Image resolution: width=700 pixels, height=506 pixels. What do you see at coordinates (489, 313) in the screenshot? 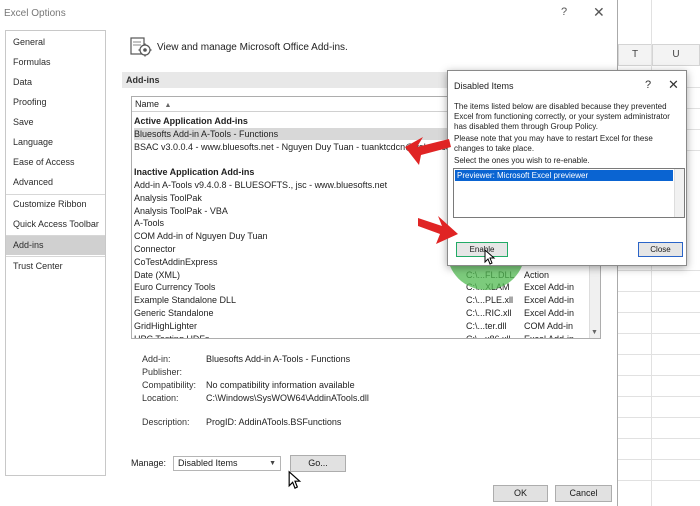
I see `add-in-location: C:\...RIC.xll` at bounding box center [489, 313].